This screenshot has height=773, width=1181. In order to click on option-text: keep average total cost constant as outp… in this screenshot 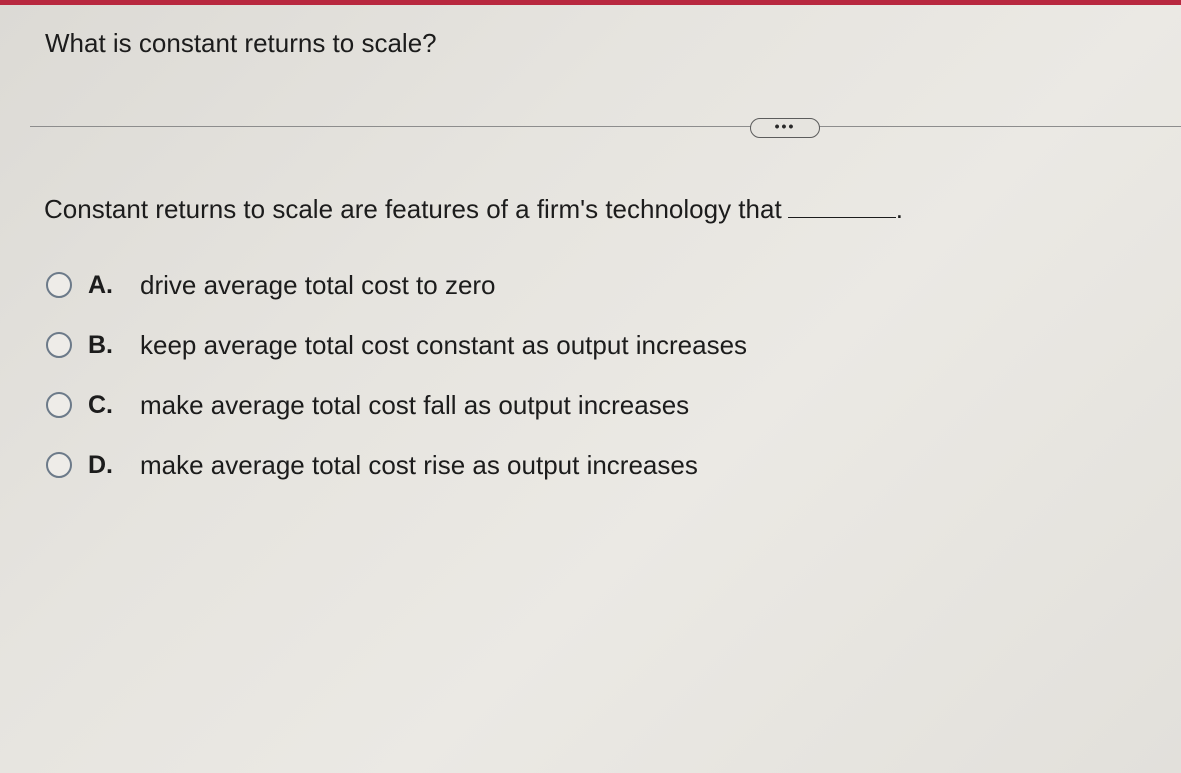, I will do `click(444, 344)`.